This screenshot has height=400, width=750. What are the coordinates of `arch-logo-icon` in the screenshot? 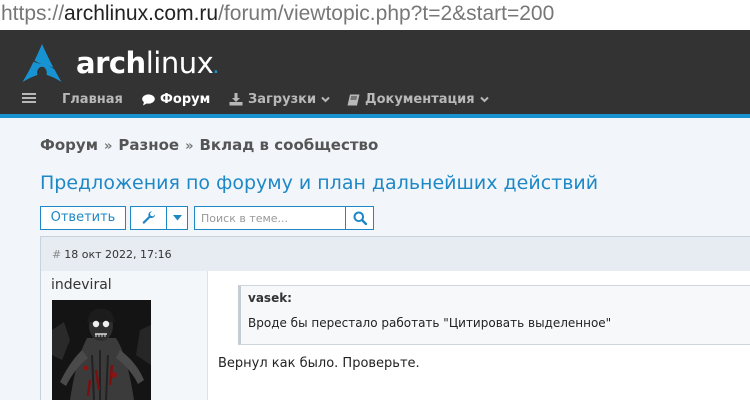 It's located at (42, 63).